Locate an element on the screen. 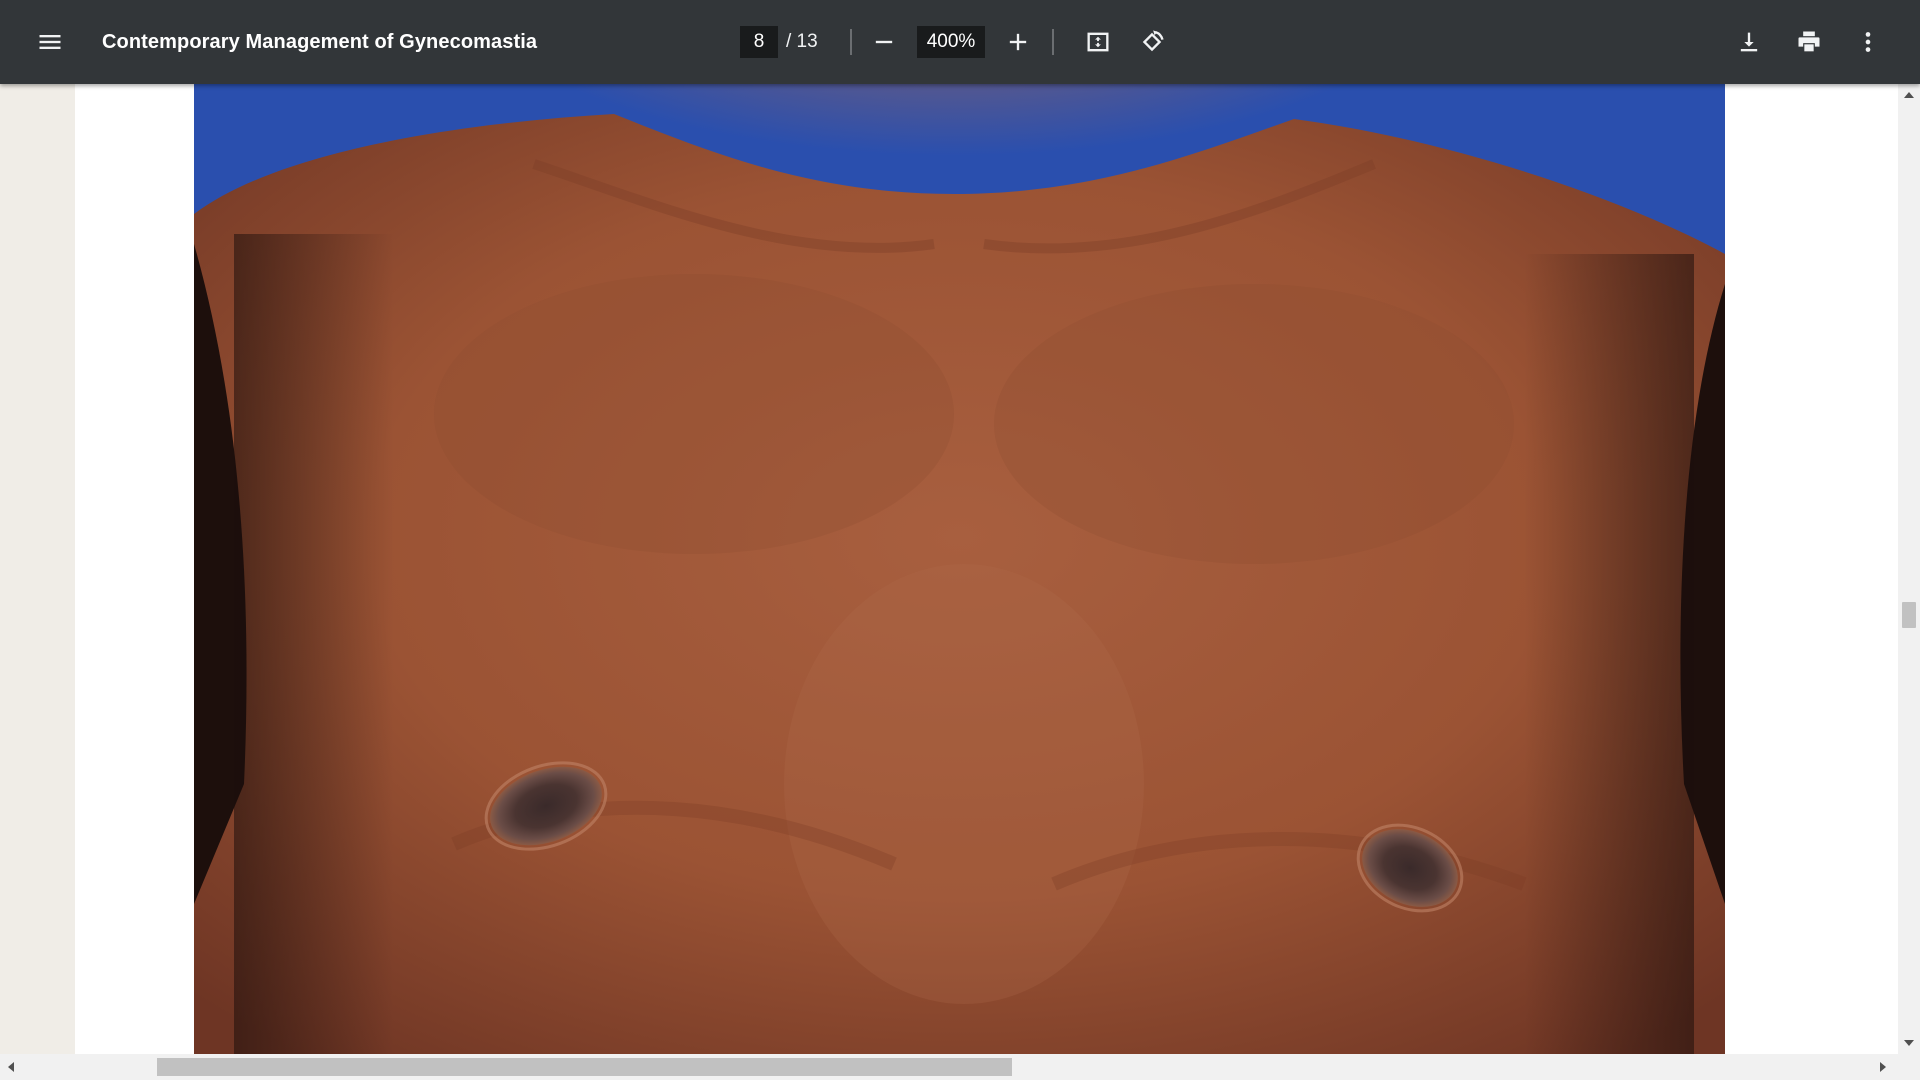  rotate-button is located at coordinates (1152, 42).